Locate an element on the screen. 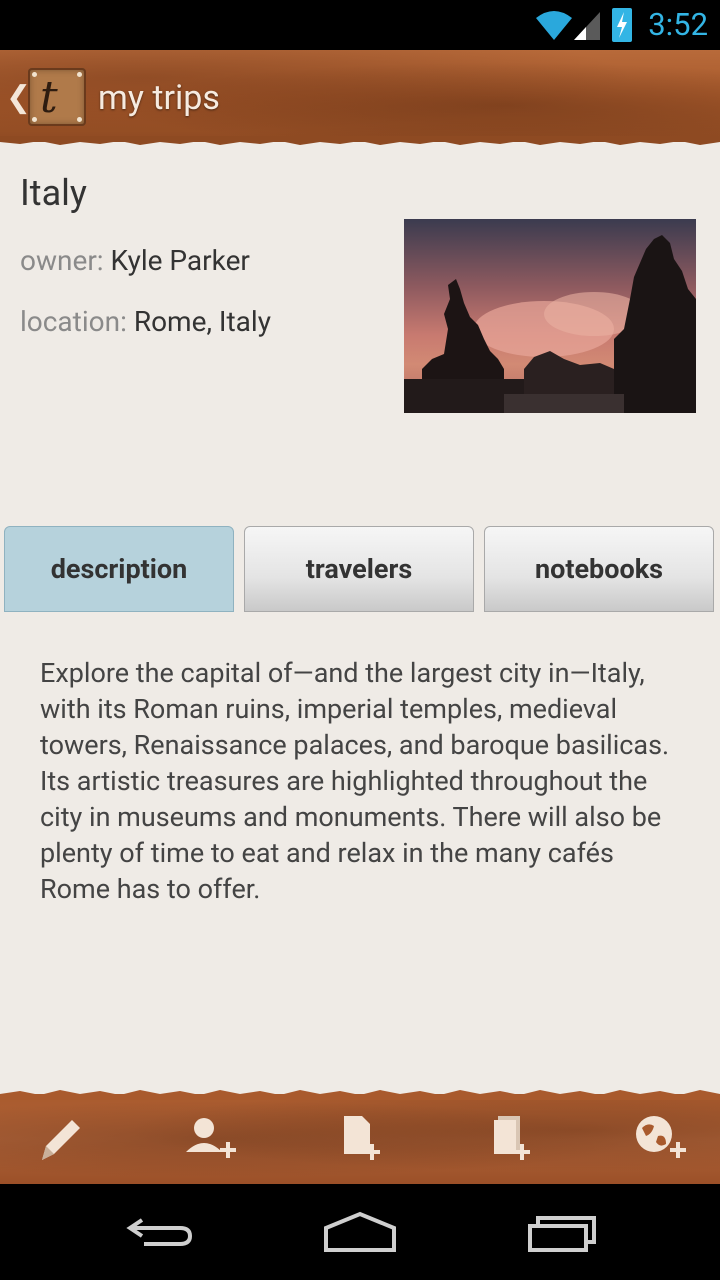  add-person-icon is located at coordinates (211, 1138).